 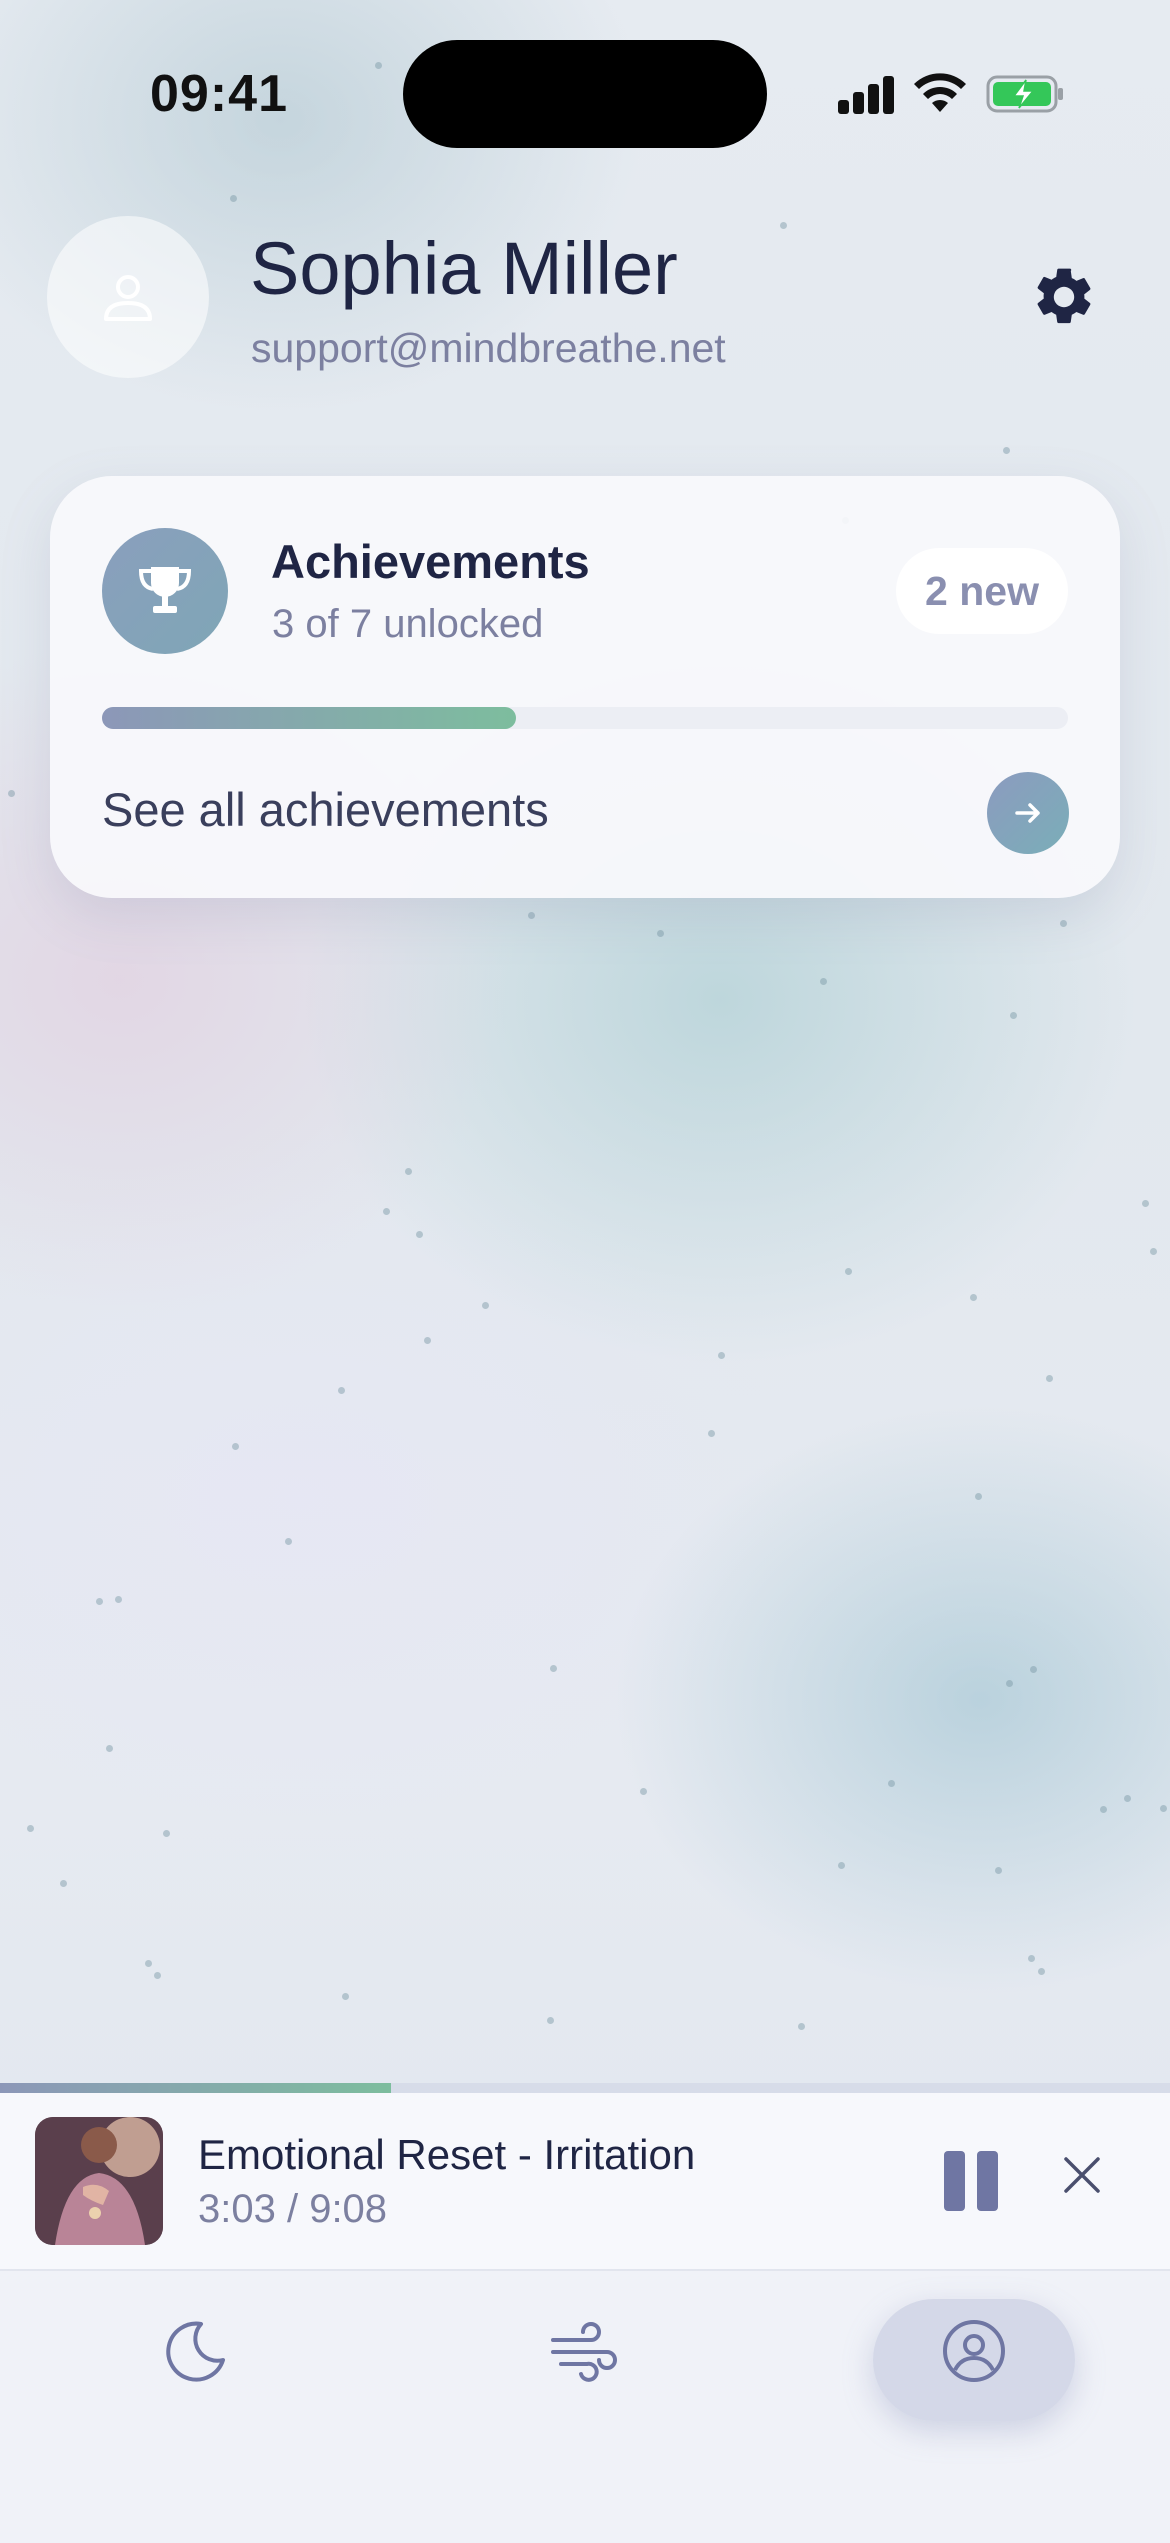 I want to click on user-email: support@mindbreathe.net, so click(x=488, y=348).